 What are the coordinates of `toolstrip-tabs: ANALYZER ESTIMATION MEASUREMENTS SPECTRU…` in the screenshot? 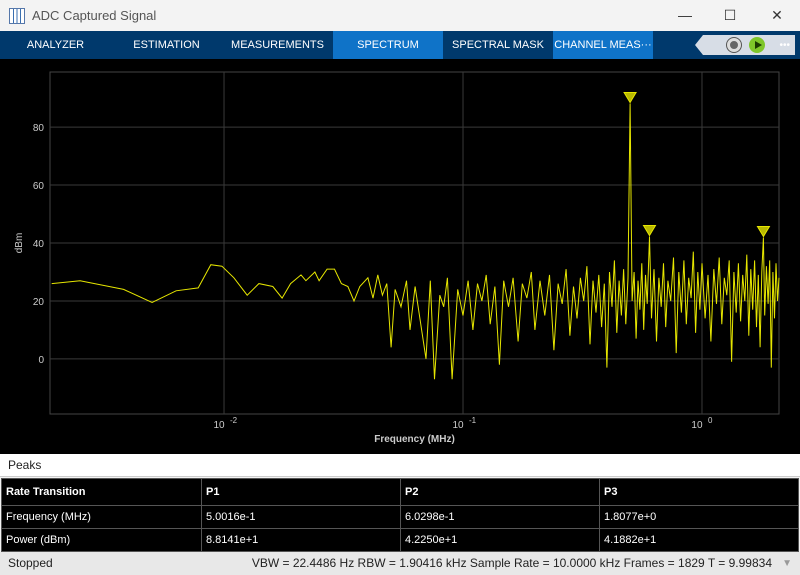 It's located at (400, 45).